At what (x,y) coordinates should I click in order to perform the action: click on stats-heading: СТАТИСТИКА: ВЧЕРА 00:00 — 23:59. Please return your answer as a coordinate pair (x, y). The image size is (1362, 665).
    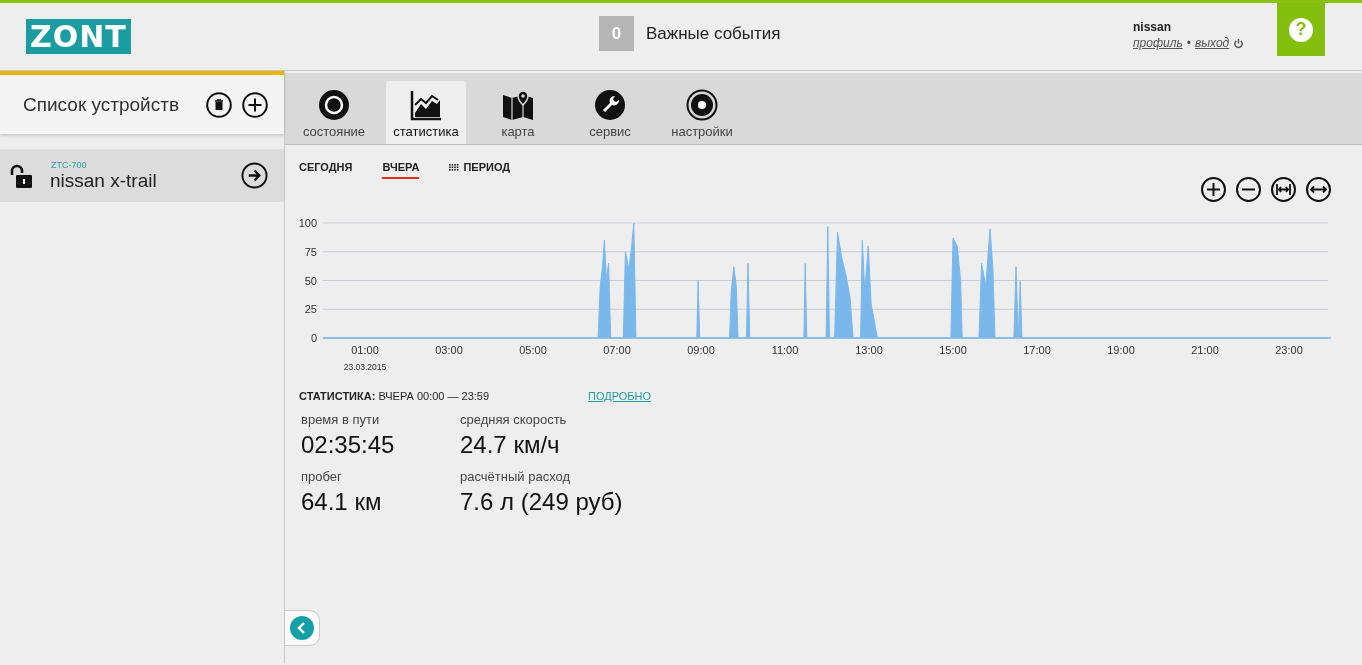
    Looking at the image, I should click on (395, 396).